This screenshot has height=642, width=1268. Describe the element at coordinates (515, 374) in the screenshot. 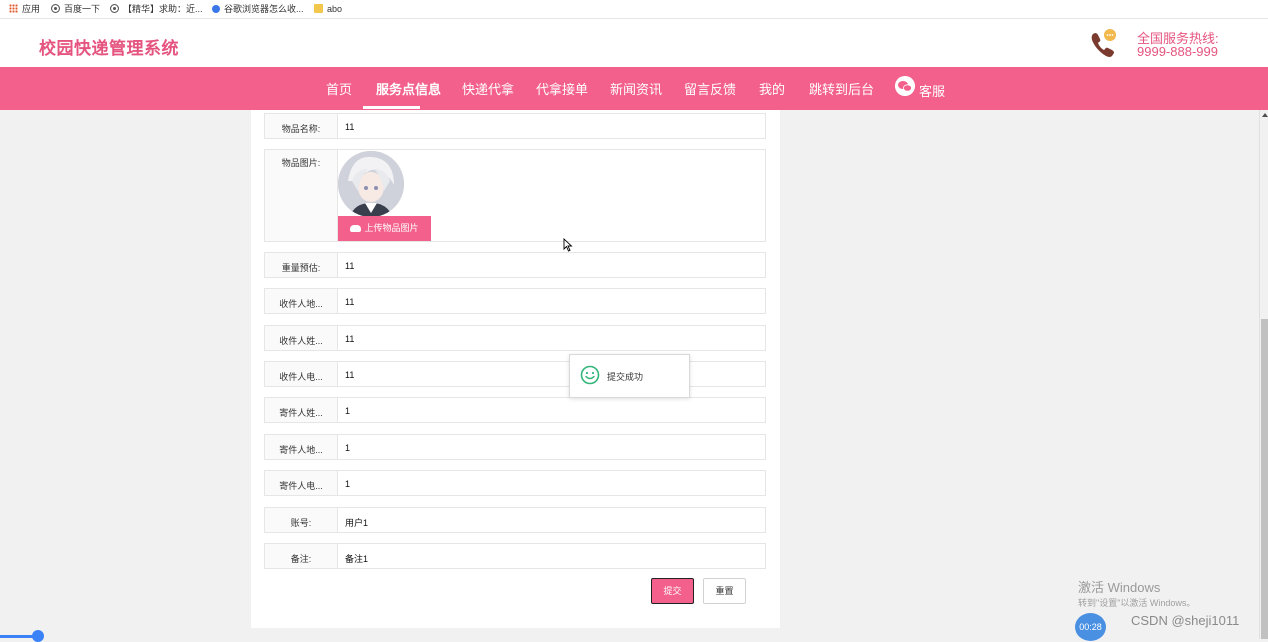

I see `form-row-recipient-phone: 收件人电... 11` at that location.